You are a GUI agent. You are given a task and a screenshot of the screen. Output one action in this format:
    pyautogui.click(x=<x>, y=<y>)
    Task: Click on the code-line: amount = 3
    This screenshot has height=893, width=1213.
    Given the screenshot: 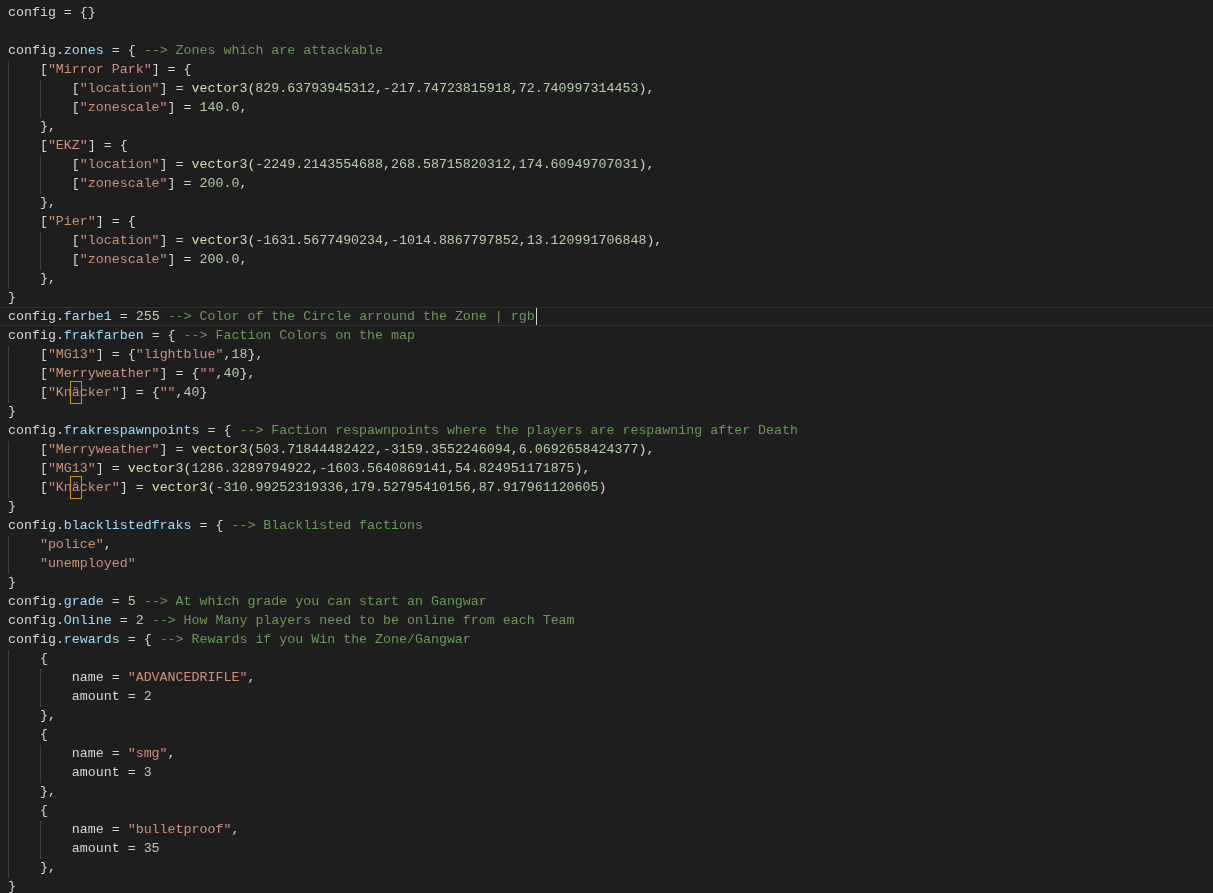 What is the action you would take?
    pyautogui.click(x=111, y=772)
    